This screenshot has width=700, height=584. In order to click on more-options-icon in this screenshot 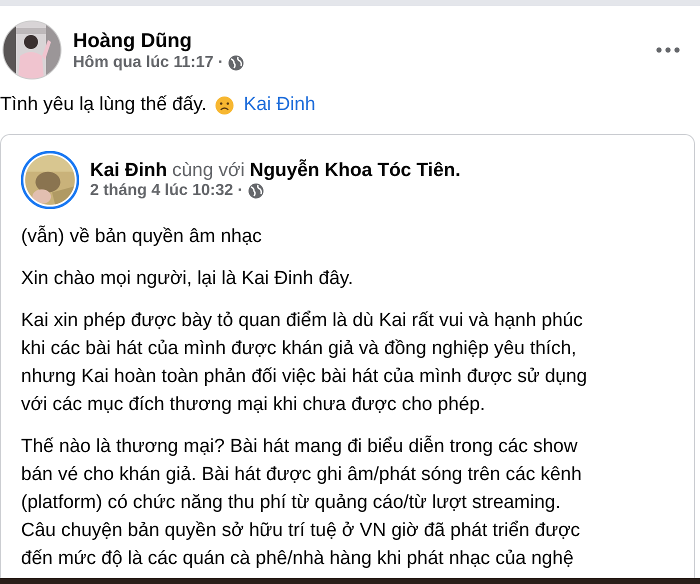, I will do `click(668, 50)`.